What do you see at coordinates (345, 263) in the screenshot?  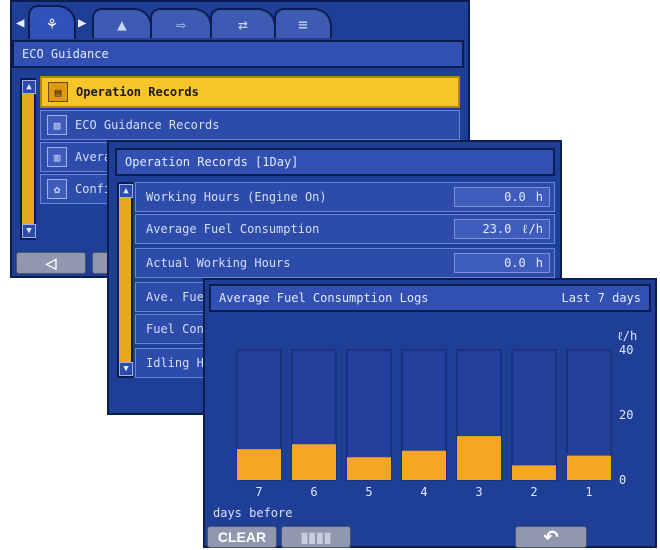 I see `record-row: Actual Working Hours 0.0 h` at bounding box center [345, 263].